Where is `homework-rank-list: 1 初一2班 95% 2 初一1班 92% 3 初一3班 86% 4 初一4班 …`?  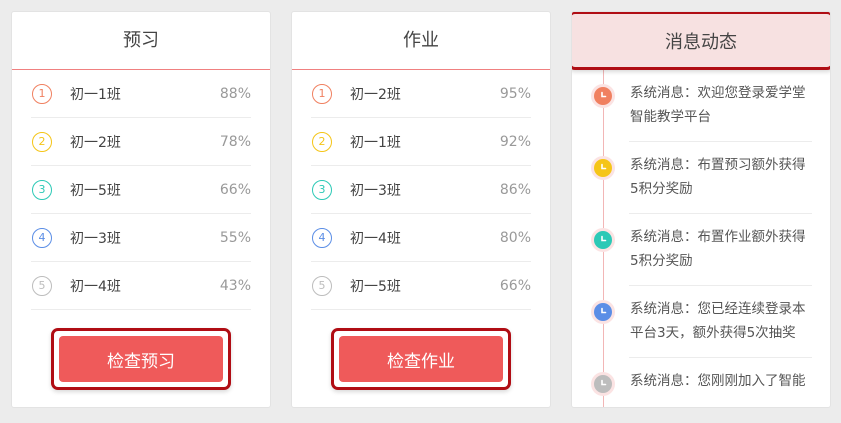 homework-rank-list: 1 初一2班 95% 2 初一1班 92% 3 初一3班 86% 4 初一4班 … is located at coordinates (421, 190).